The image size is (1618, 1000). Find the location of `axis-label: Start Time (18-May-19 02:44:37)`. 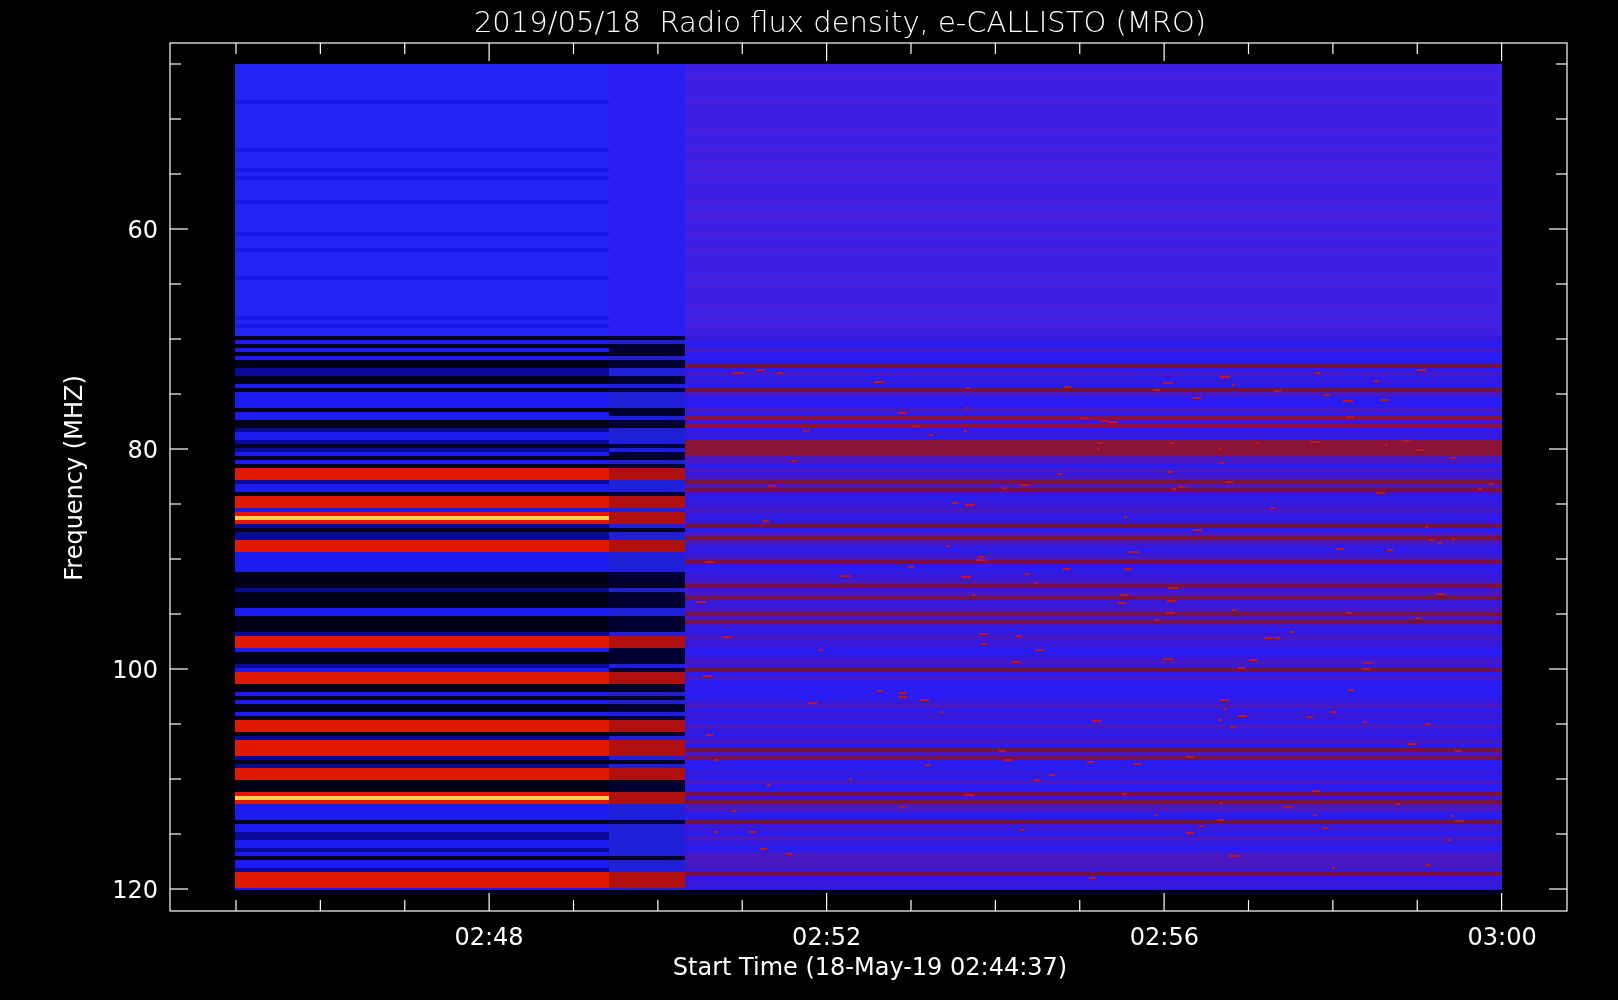

axis-label: Start Time (18-May-19 02:44:37) is located at coordinates (870, 967).